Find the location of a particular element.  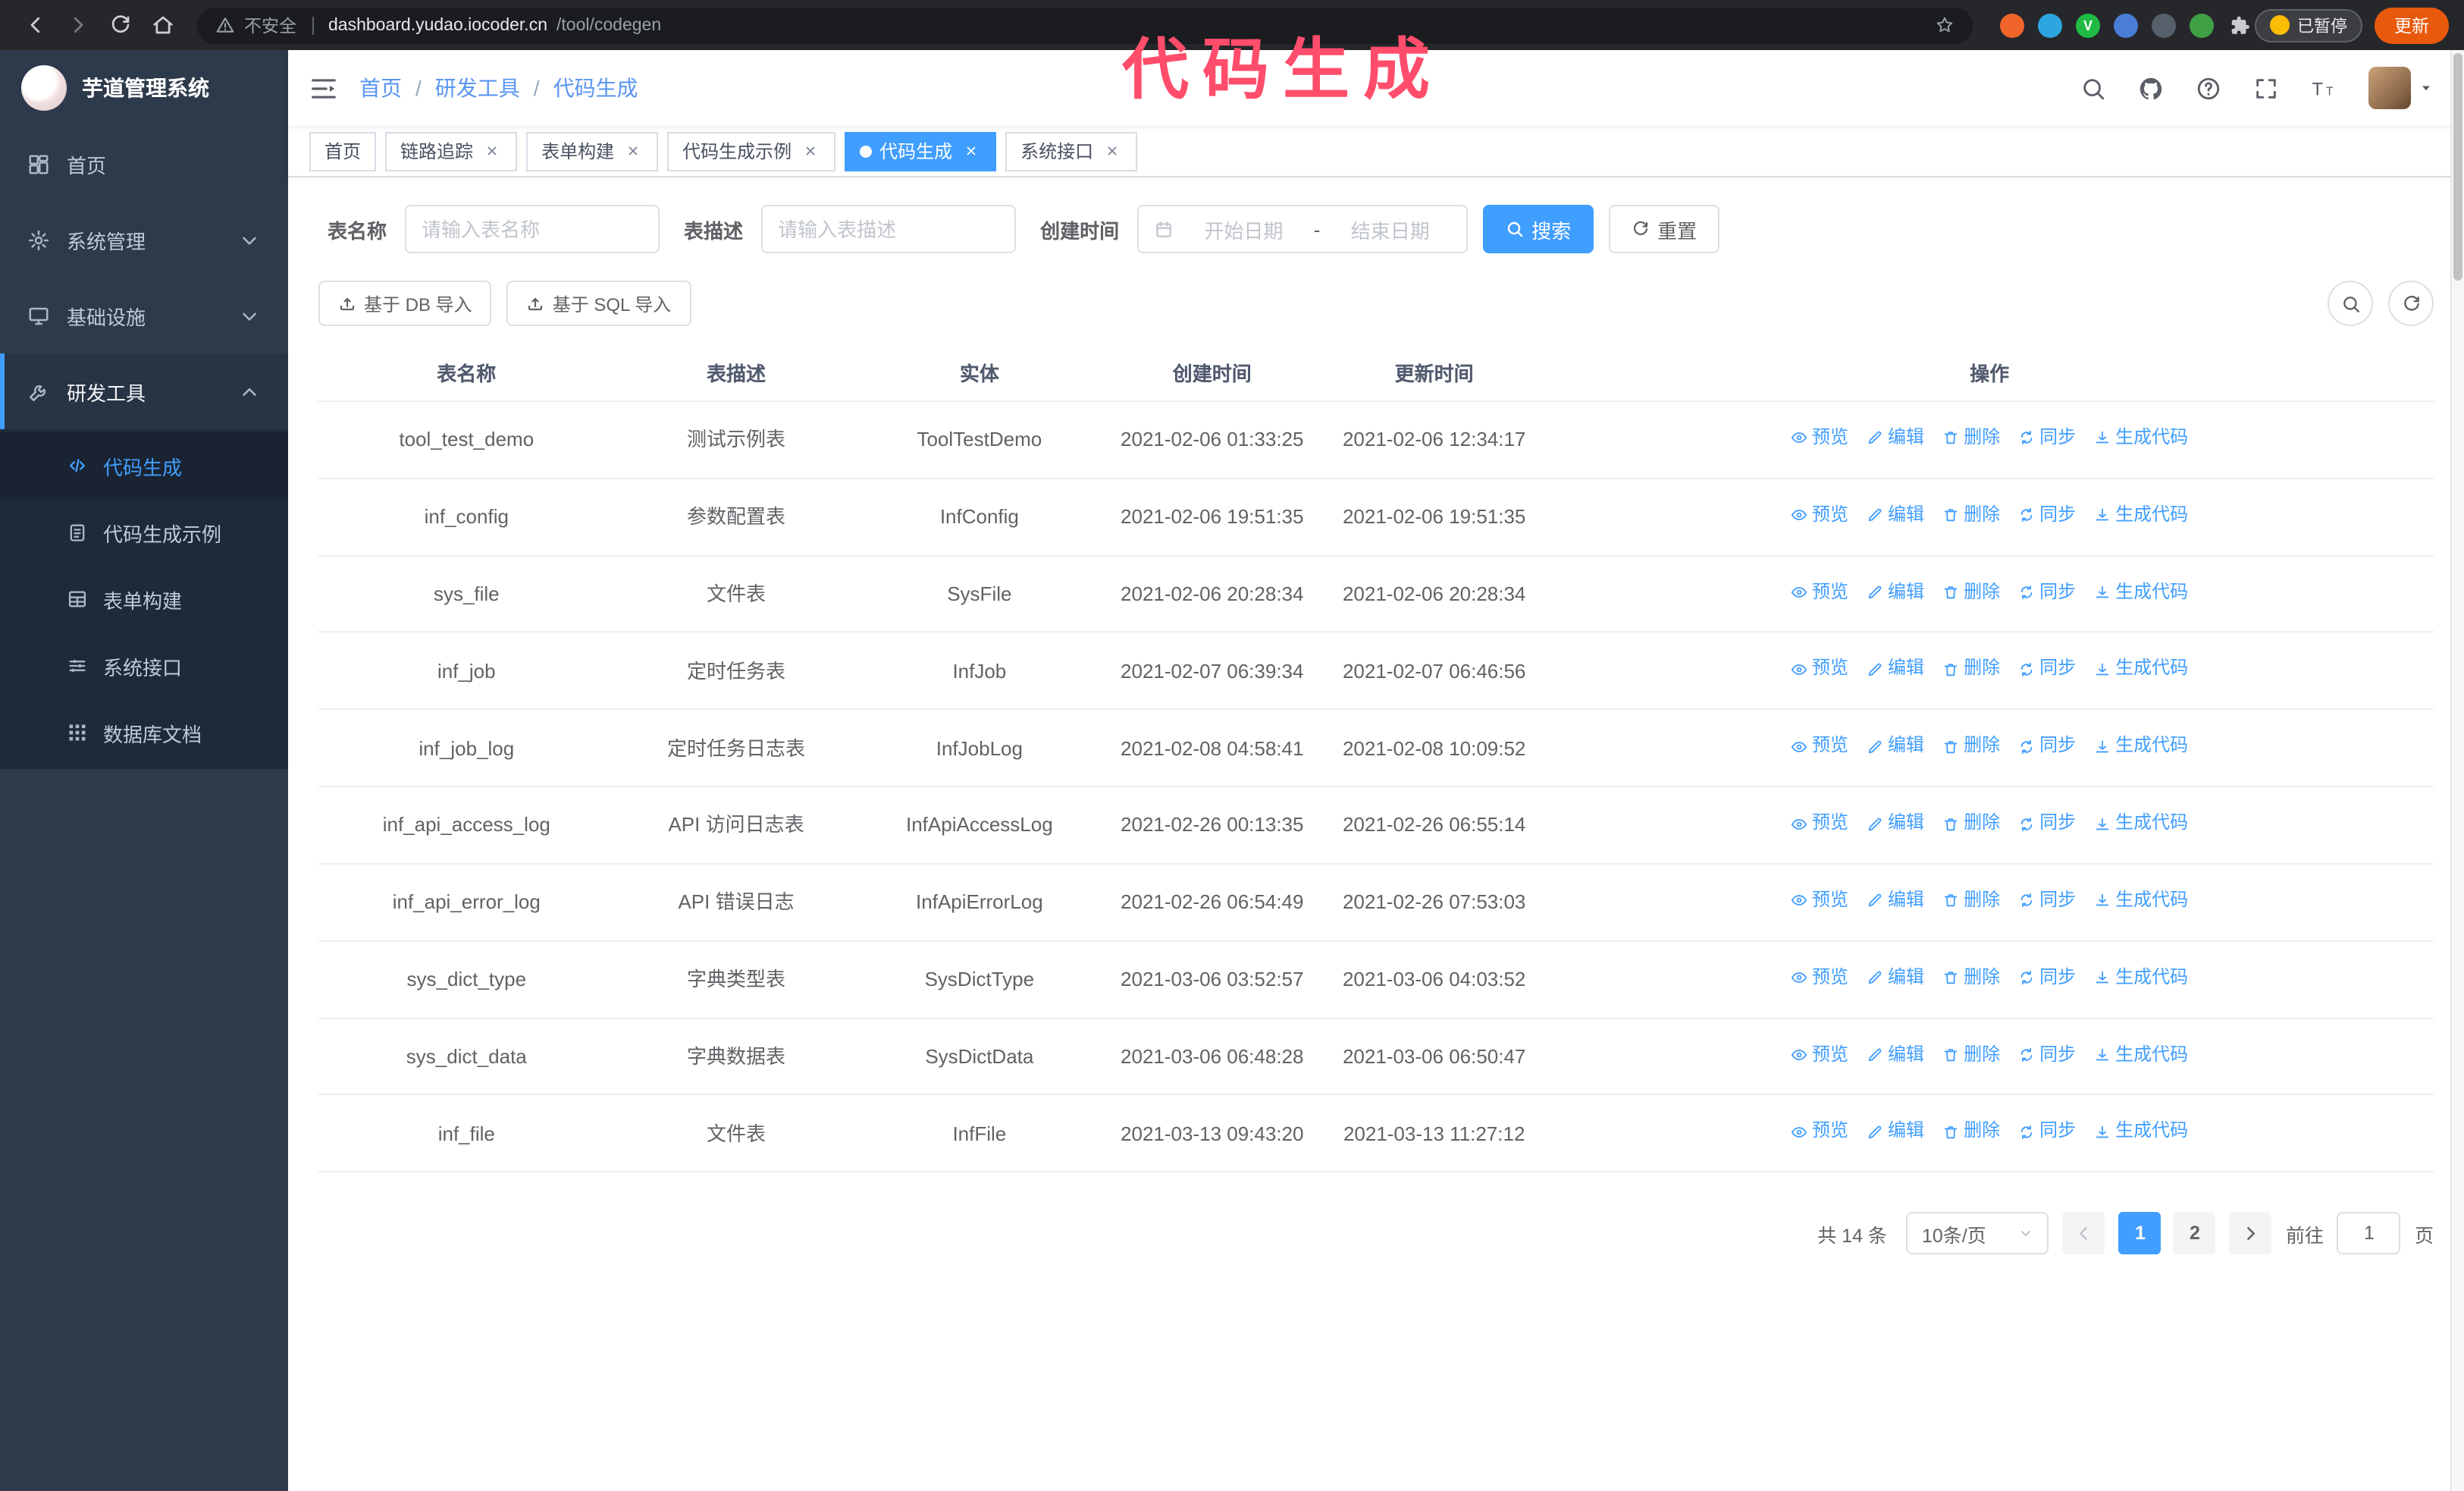

sidebar-subitem-api: 系统接口 is located at coordinates (144, 665).